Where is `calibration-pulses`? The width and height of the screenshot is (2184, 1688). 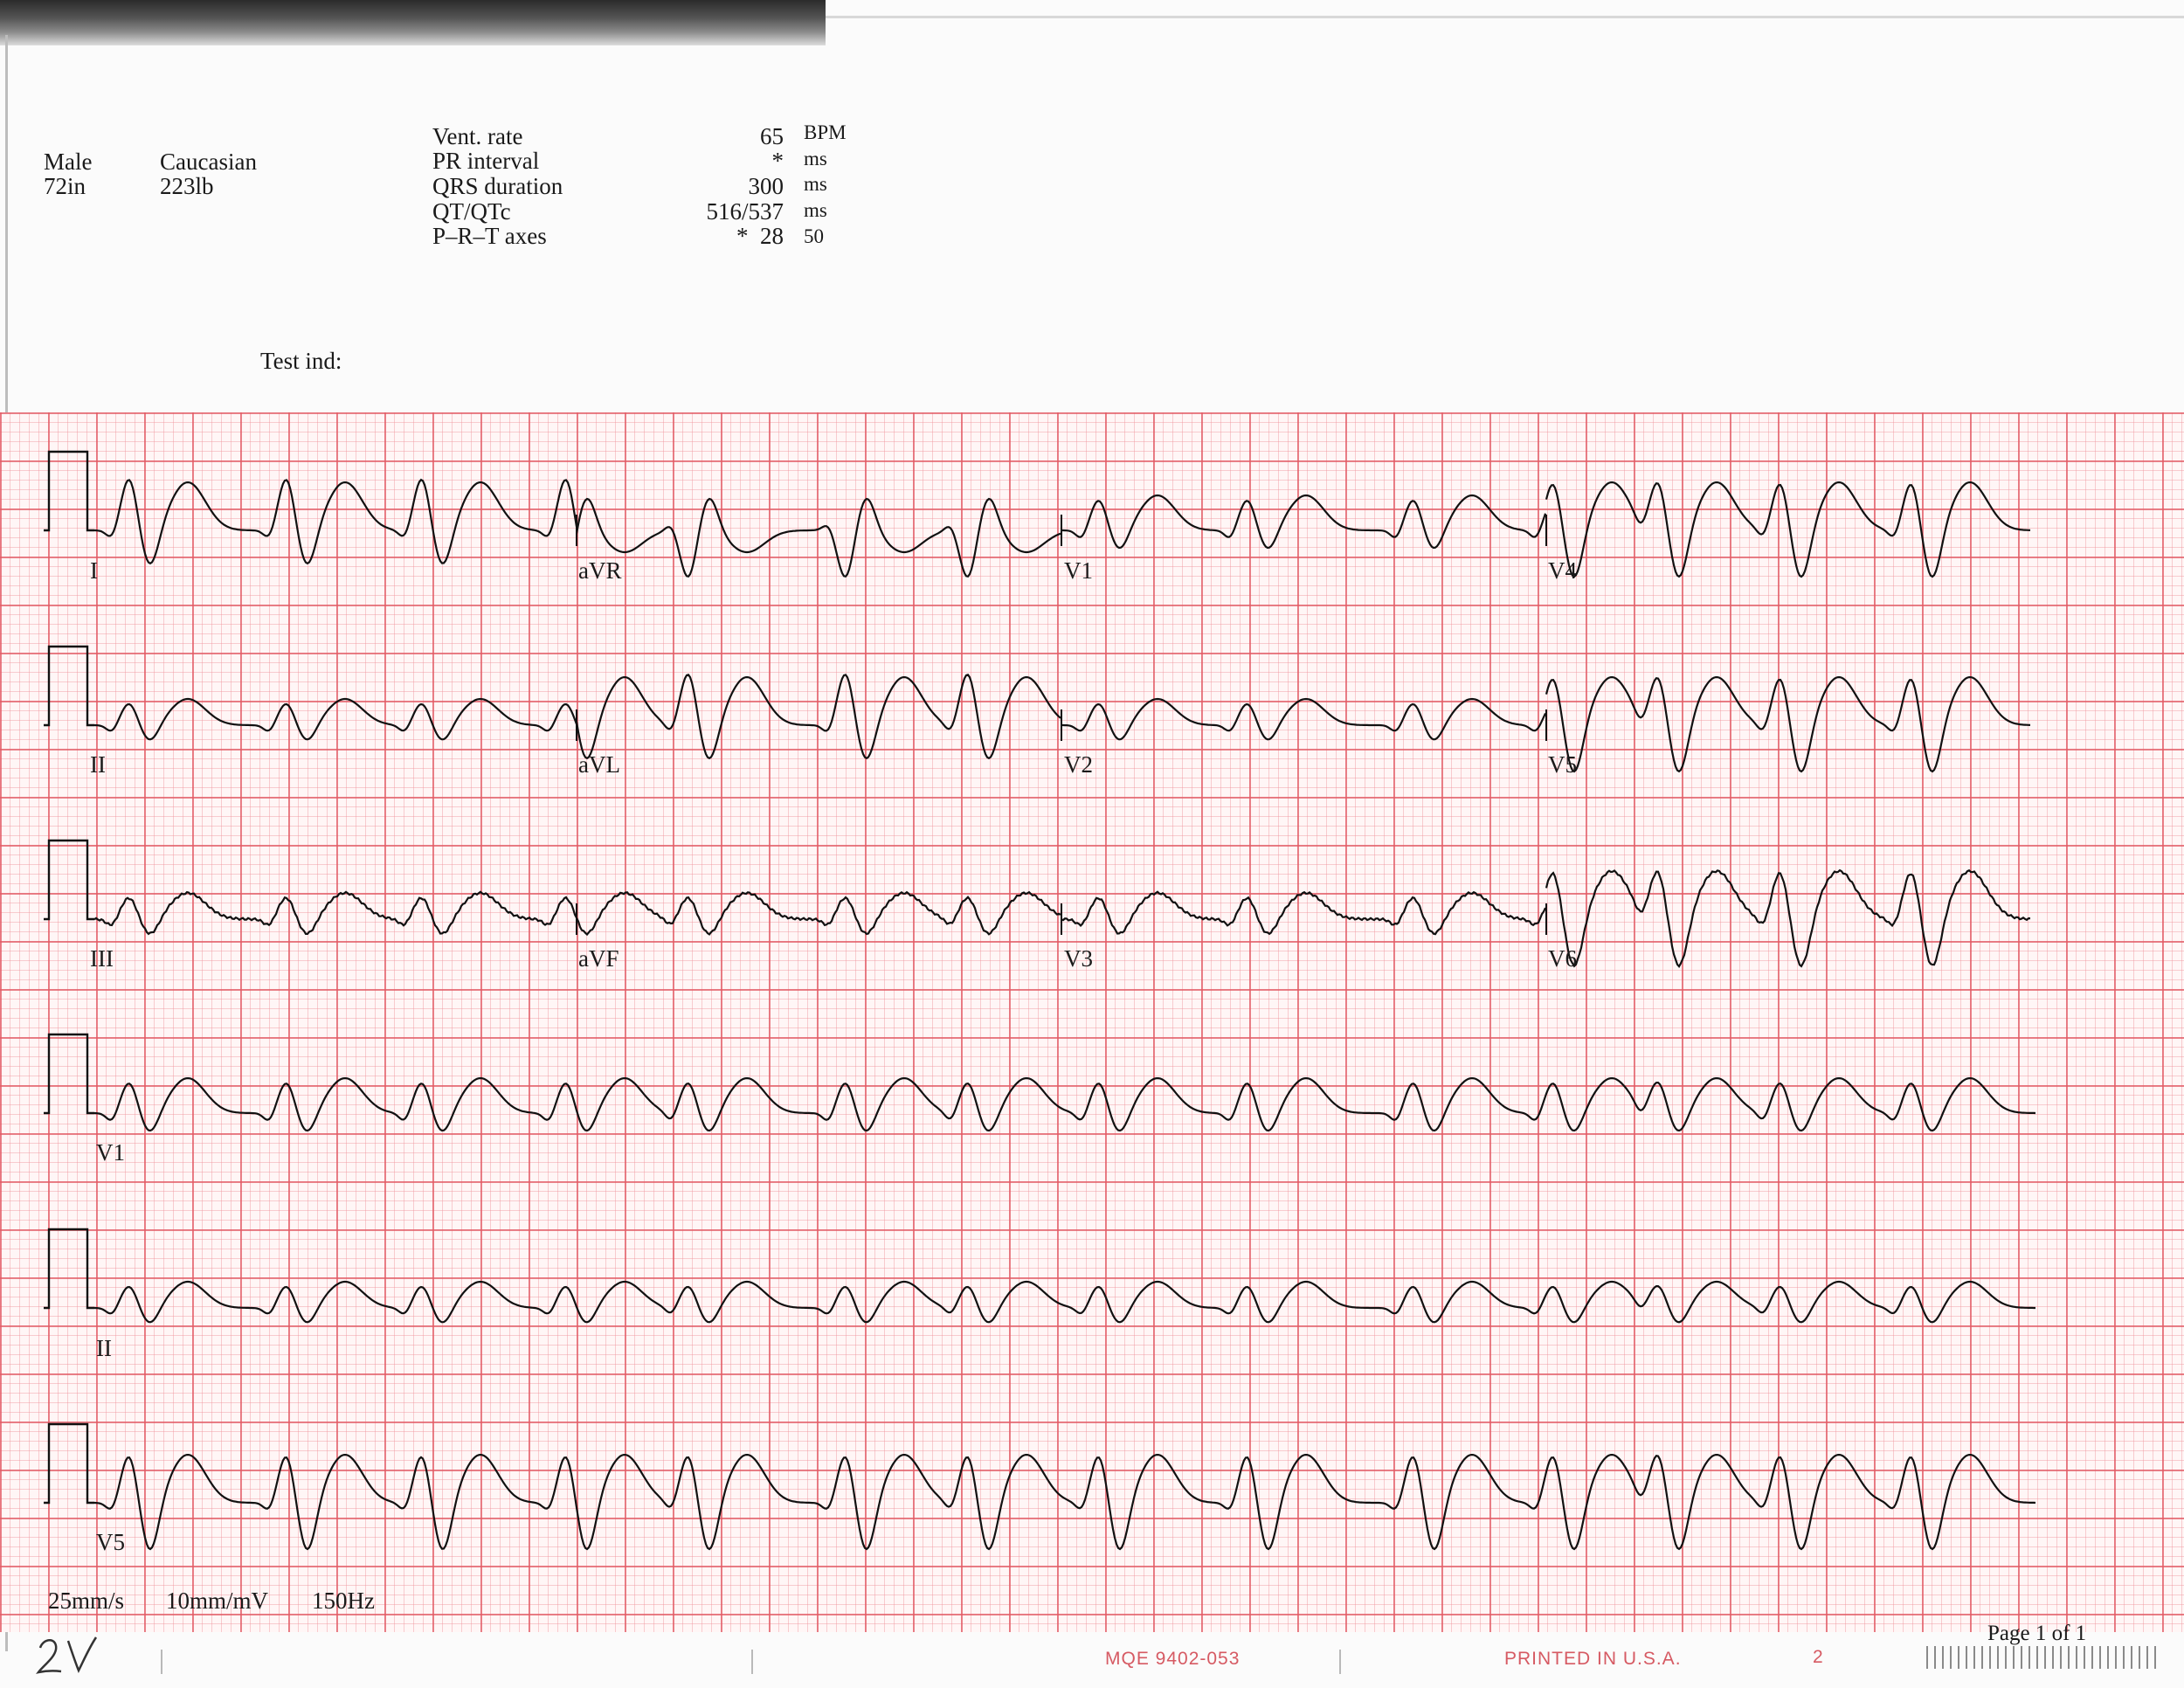
calibration-pulses is located at coordinates (69, 977).